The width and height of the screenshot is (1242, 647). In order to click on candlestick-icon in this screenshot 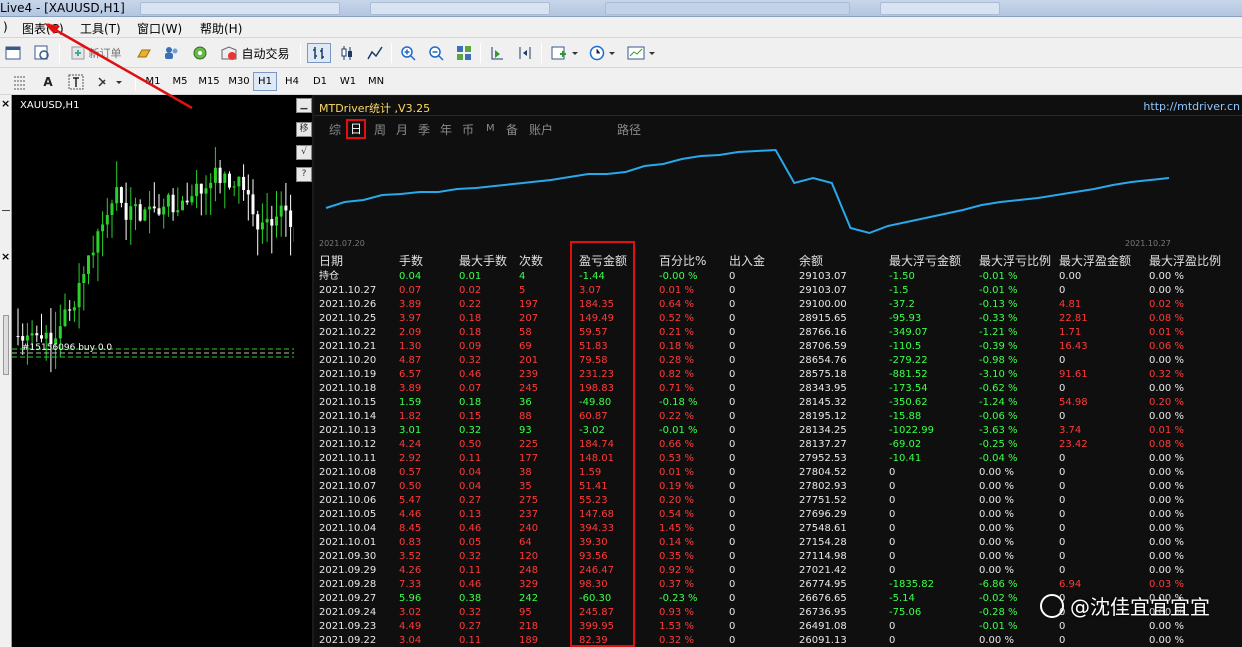, I will do `click(347, 53)`.